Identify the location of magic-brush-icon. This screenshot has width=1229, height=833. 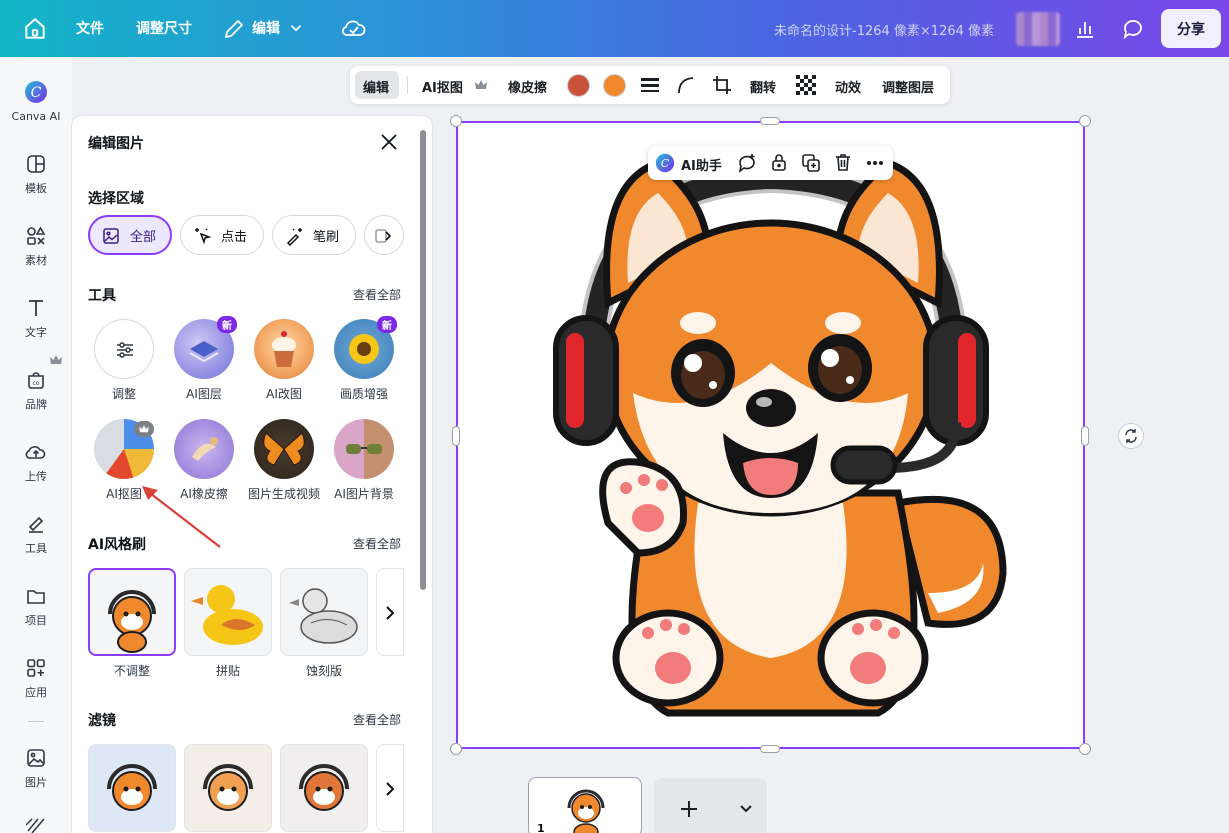
(294, 237).